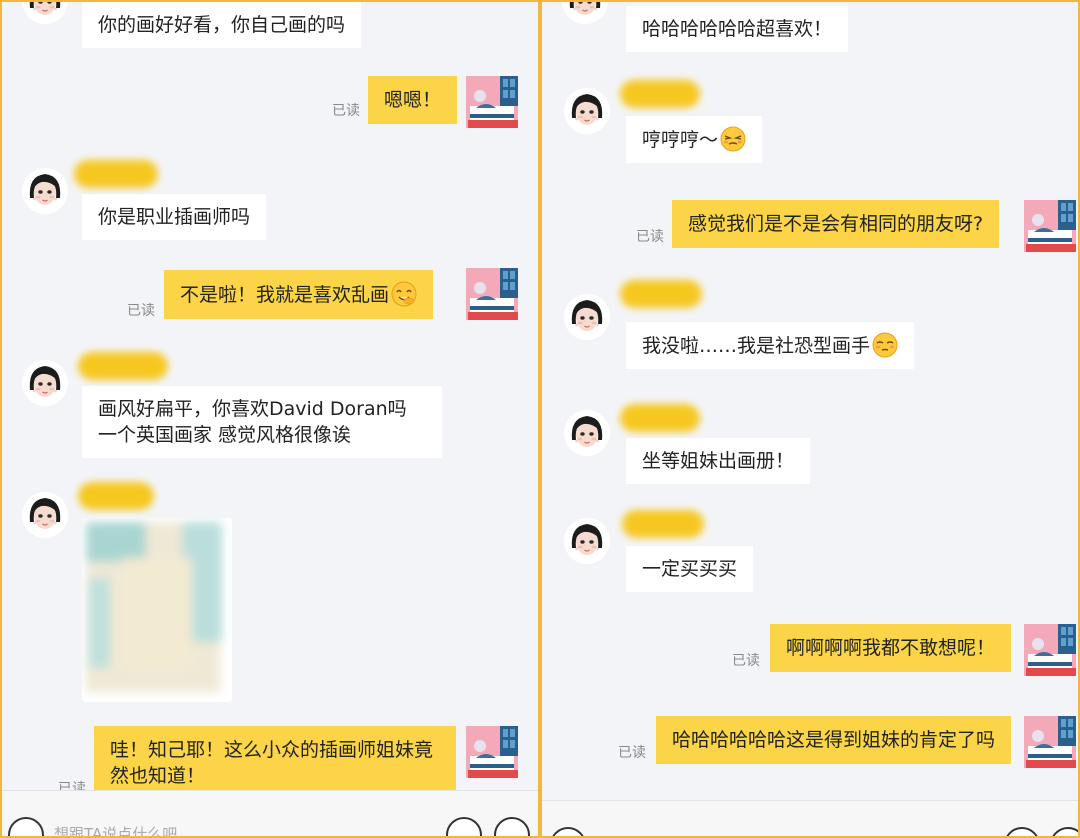 The width and height of the screenshot is (1080, 838). Describe the element at coordinates (834, 740) in the screenshot. I see `outgoing-message: 哈哈哈哈哈哈这是得到姐妹的肯定了吗` at that location.